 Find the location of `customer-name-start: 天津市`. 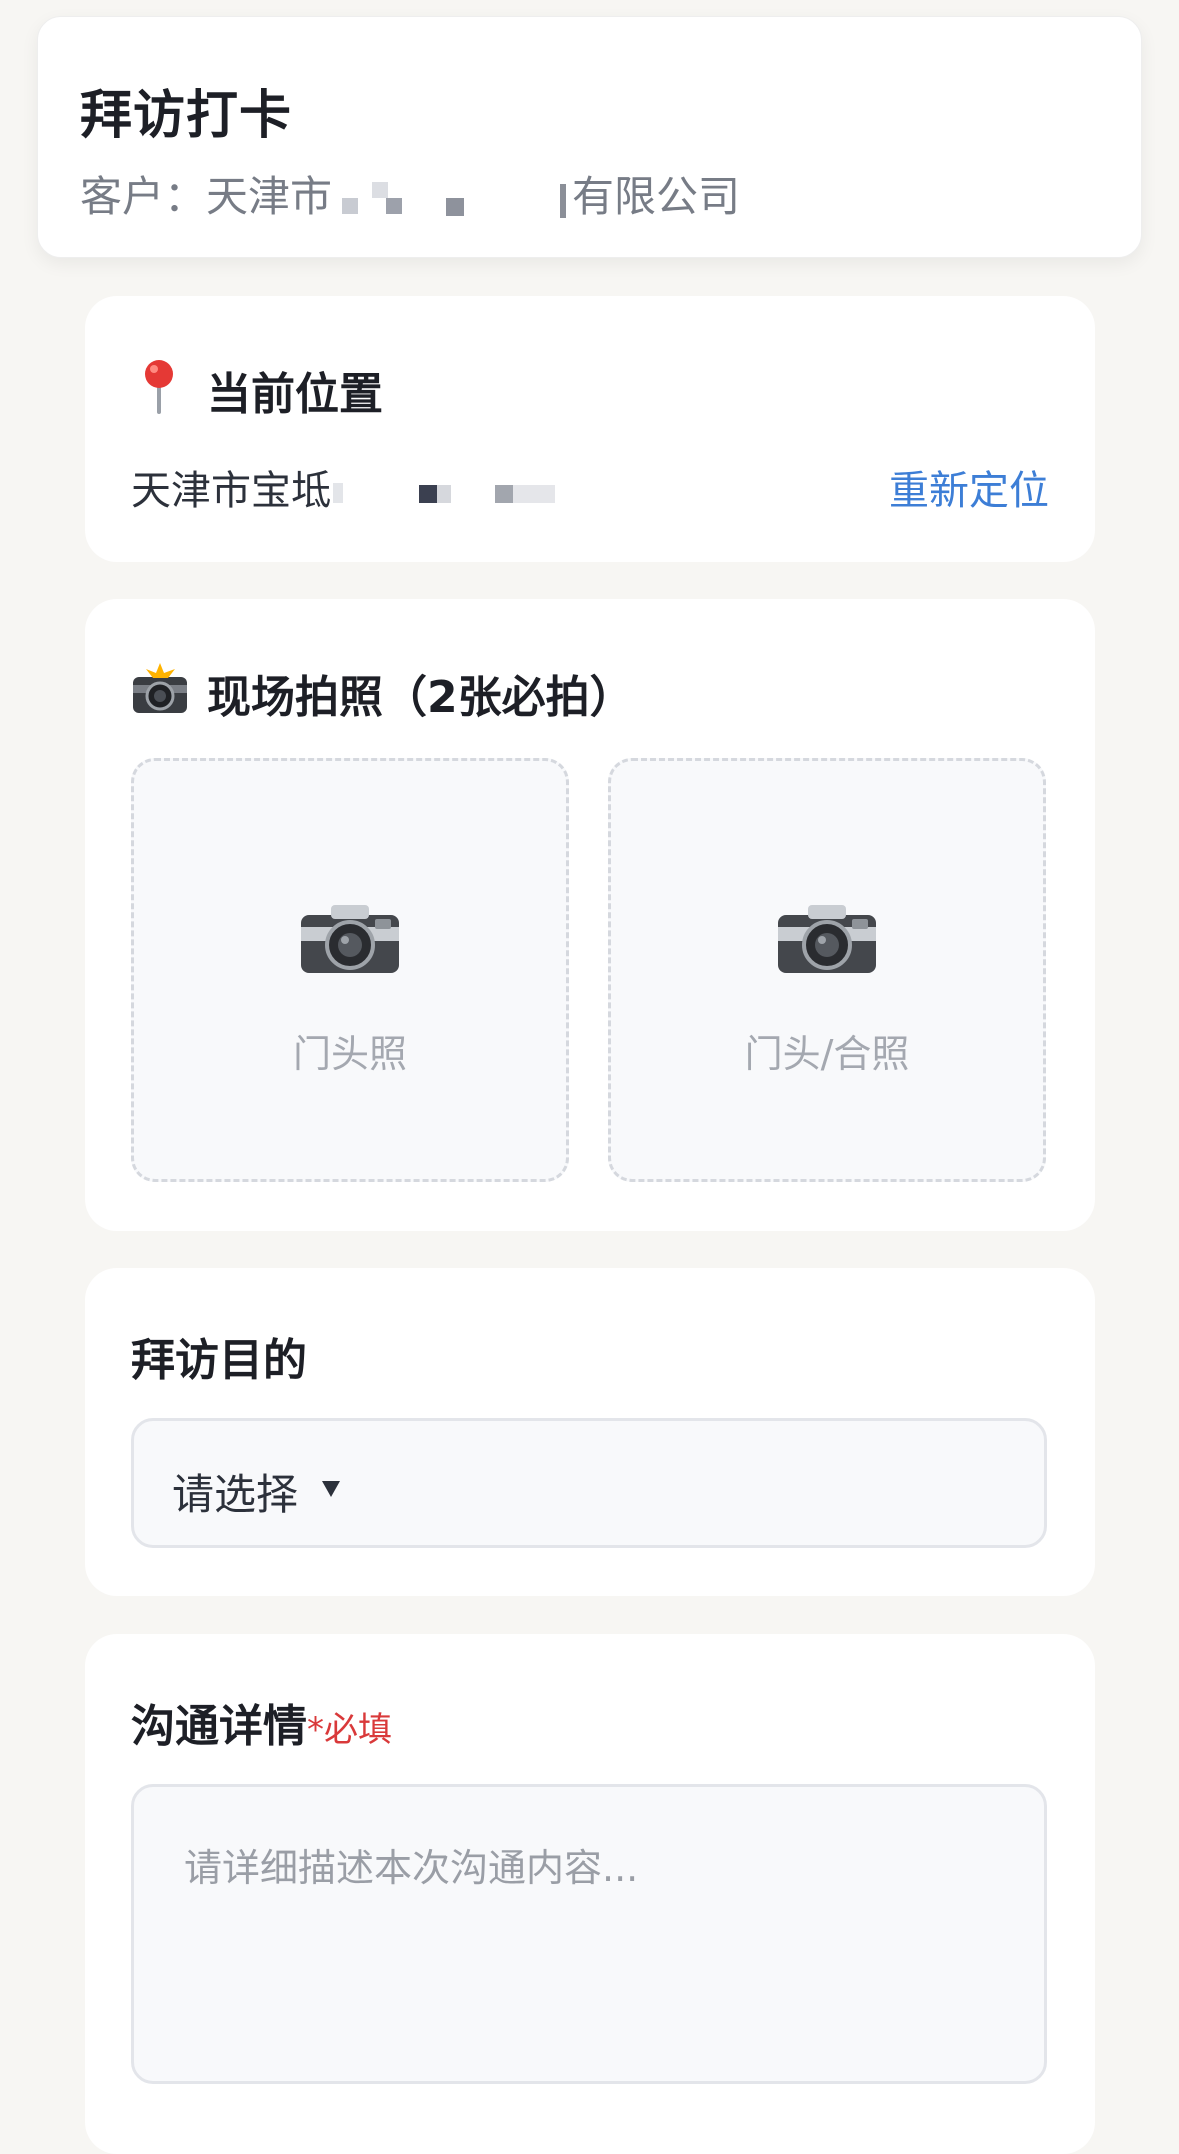

customer-name-start: 天津市 is located at coordinates (269, 196).